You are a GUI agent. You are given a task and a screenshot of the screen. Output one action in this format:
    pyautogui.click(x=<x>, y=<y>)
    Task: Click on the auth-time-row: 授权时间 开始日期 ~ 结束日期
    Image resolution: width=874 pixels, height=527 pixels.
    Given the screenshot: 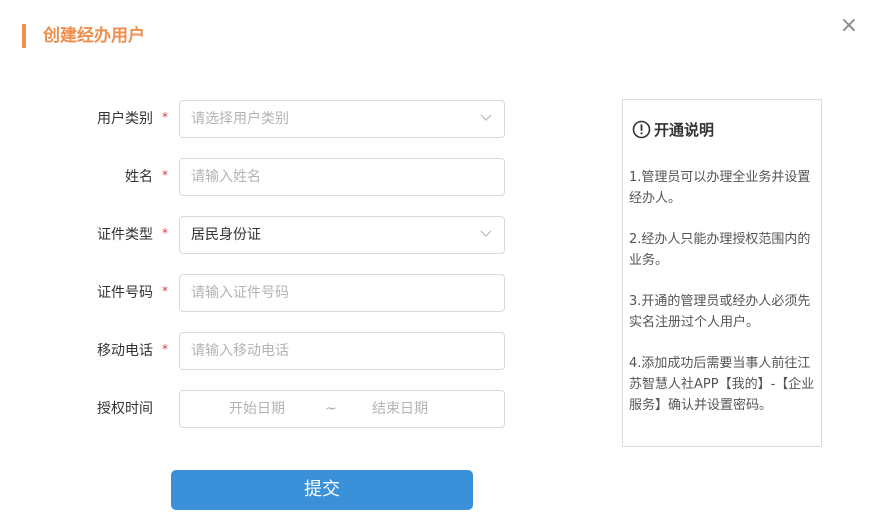 What is the action you would take?
    pyautogui.click(x=280, y=409)
    